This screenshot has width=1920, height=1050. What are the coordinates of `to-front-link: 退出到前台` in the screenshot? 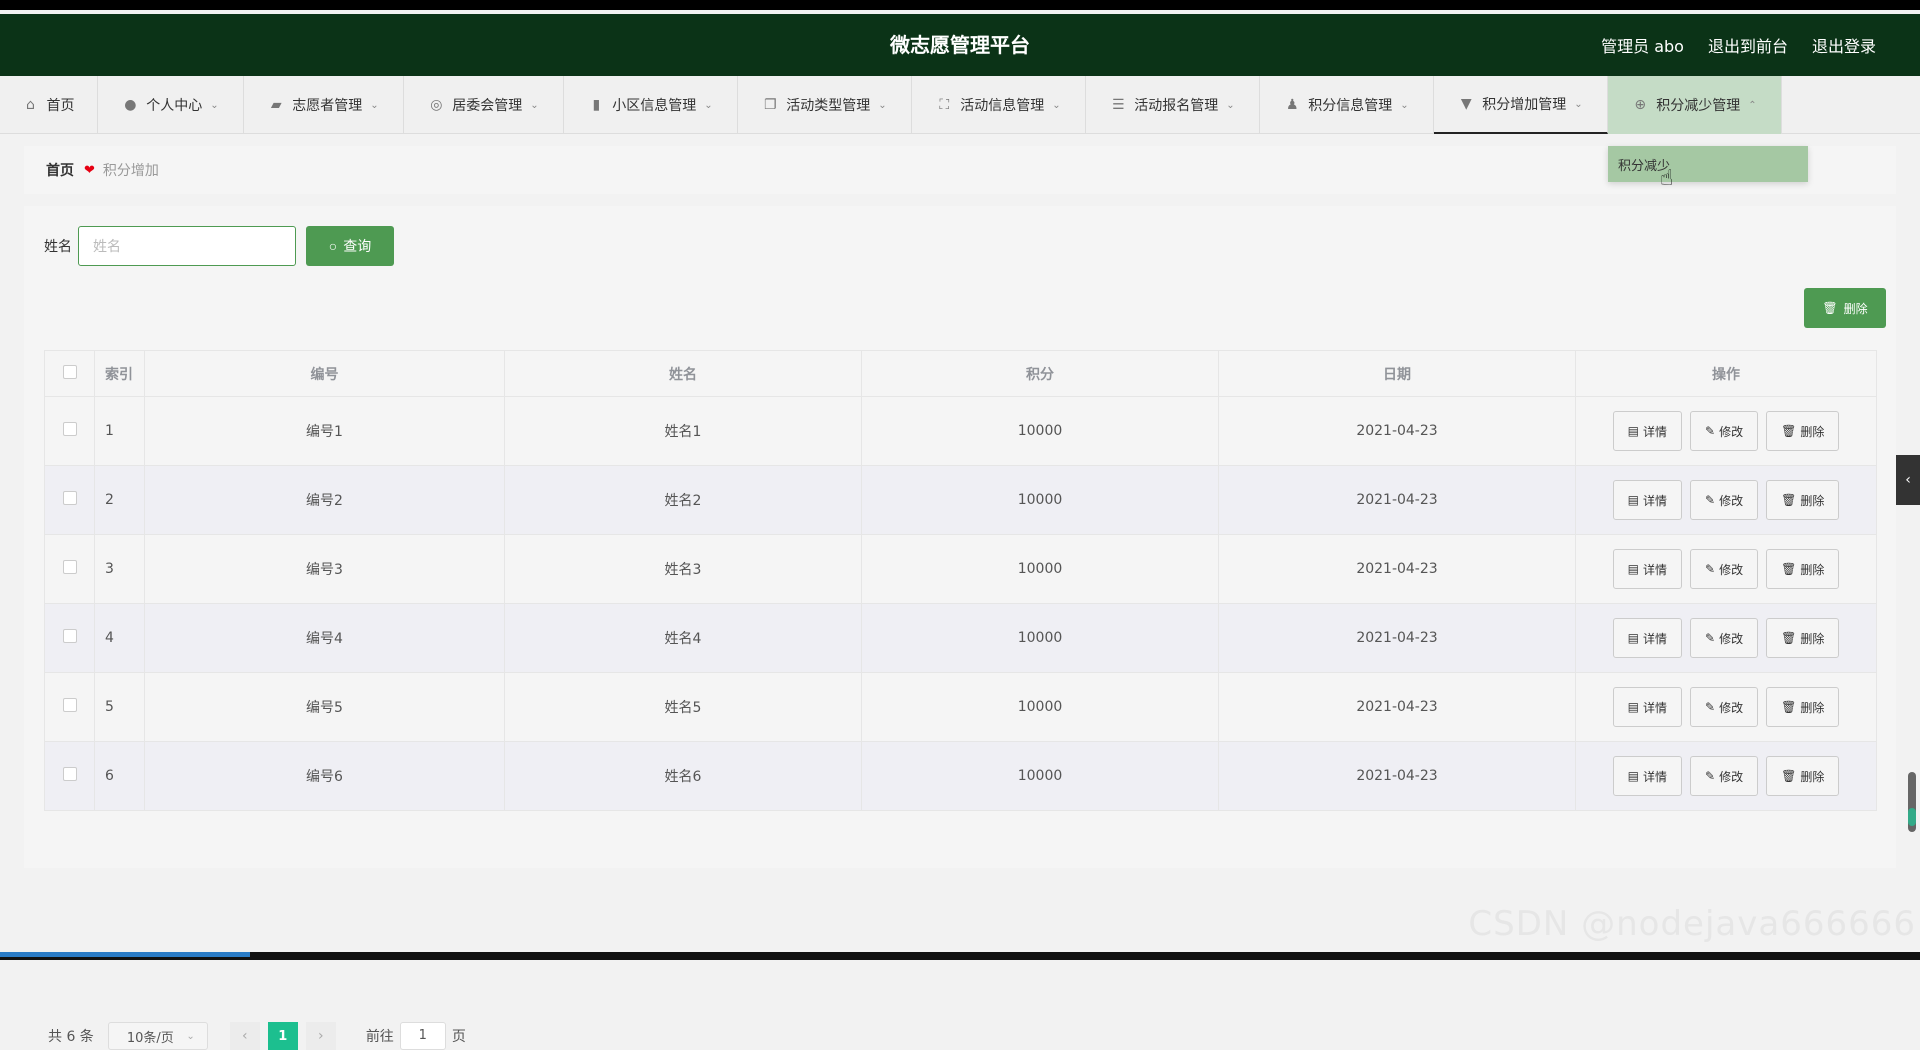 It's located at (1748, 45).